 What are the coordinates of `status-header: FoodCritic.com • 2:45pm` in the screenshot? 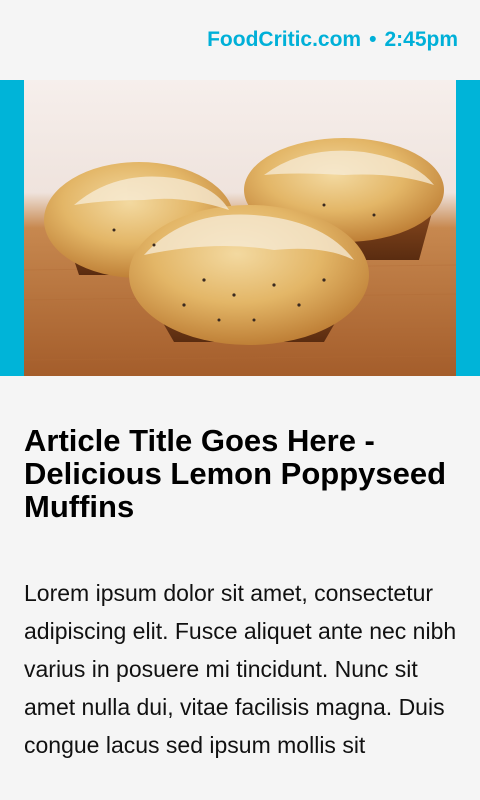 It's located at (240, 40).